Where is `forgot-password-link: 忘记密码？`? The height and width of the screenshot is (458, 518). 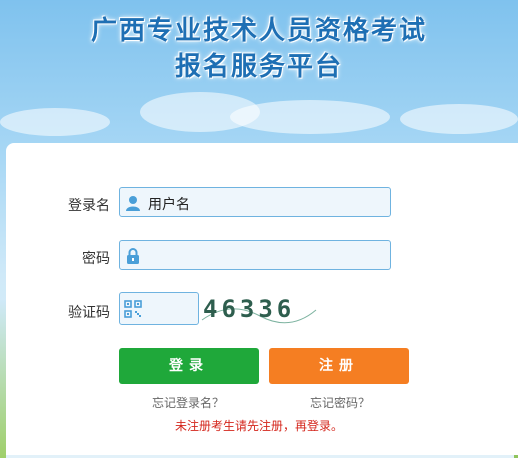 forgot-password-link: 忘记密码？ is located at coordinates (340, 402).